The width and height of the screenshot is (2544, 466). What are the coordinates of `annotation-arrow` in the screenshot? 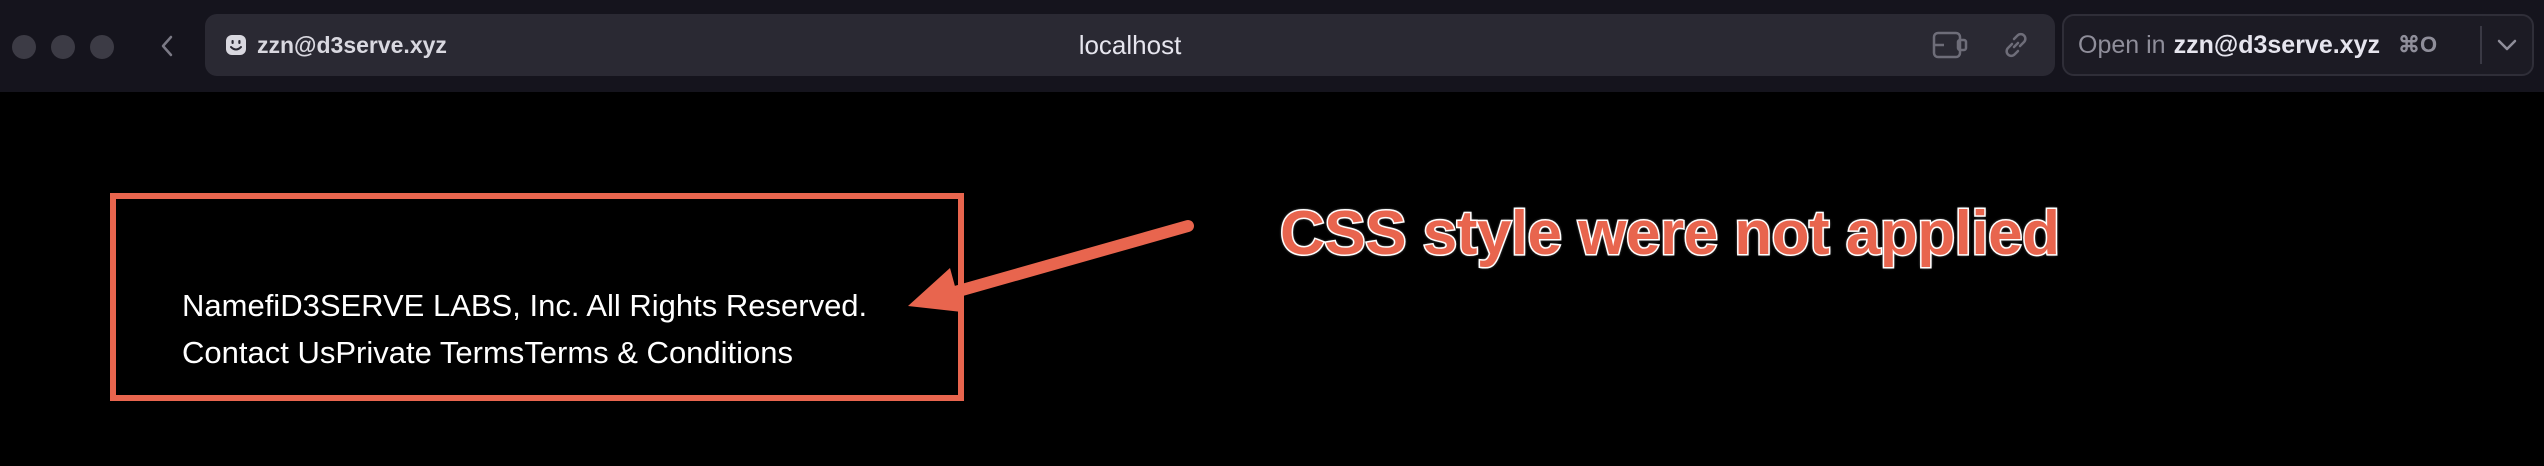 It's located at (1051, 266).